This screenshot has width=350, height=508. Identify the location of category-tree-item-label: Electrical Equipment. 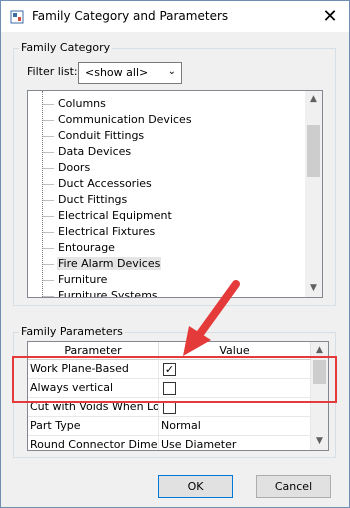
(115, 215).